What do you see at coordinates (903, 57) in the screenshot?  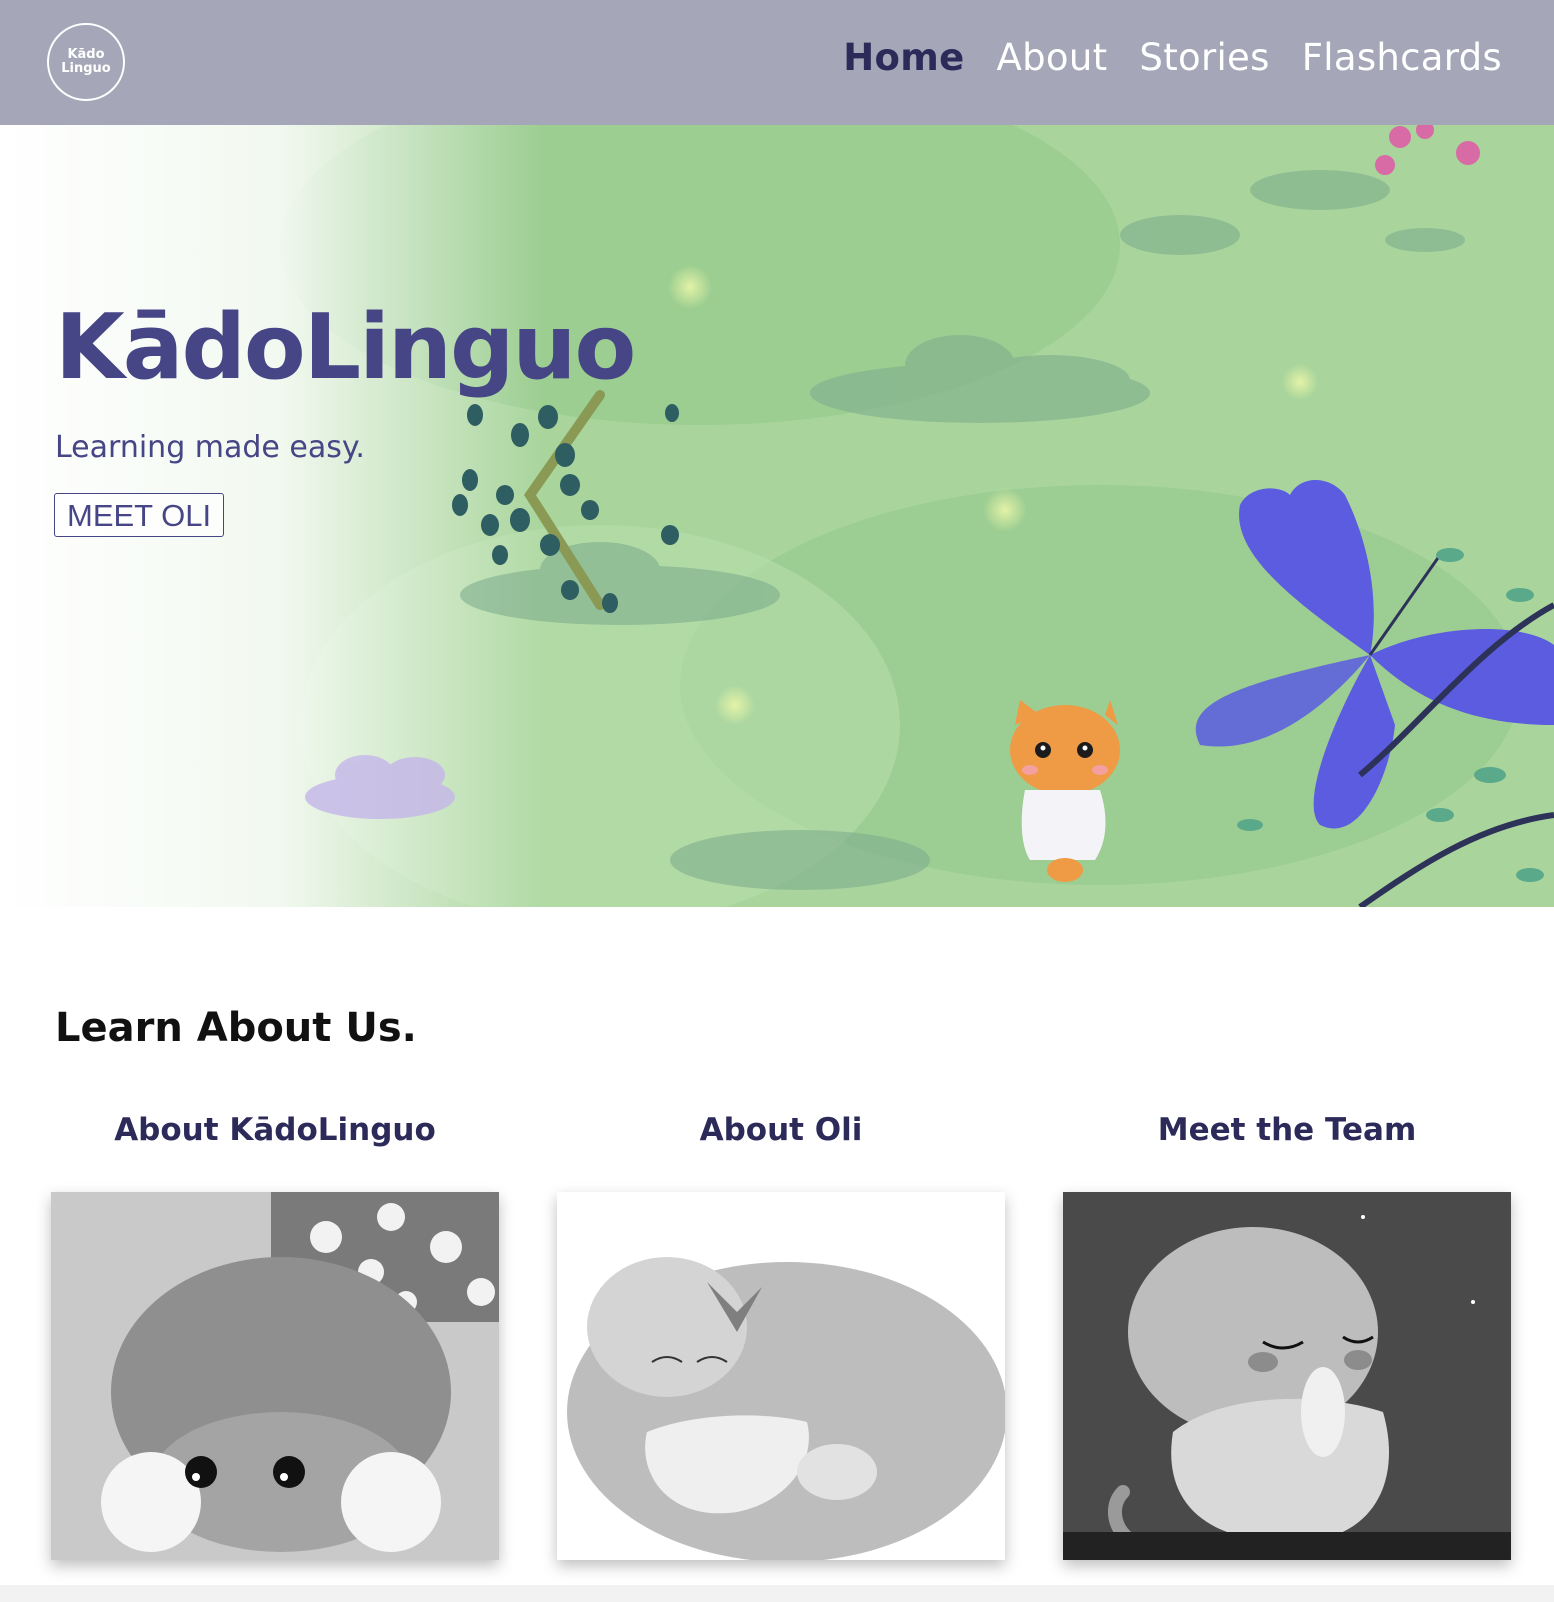 I see `nav-home: Home` at bounding box center [903, 57].